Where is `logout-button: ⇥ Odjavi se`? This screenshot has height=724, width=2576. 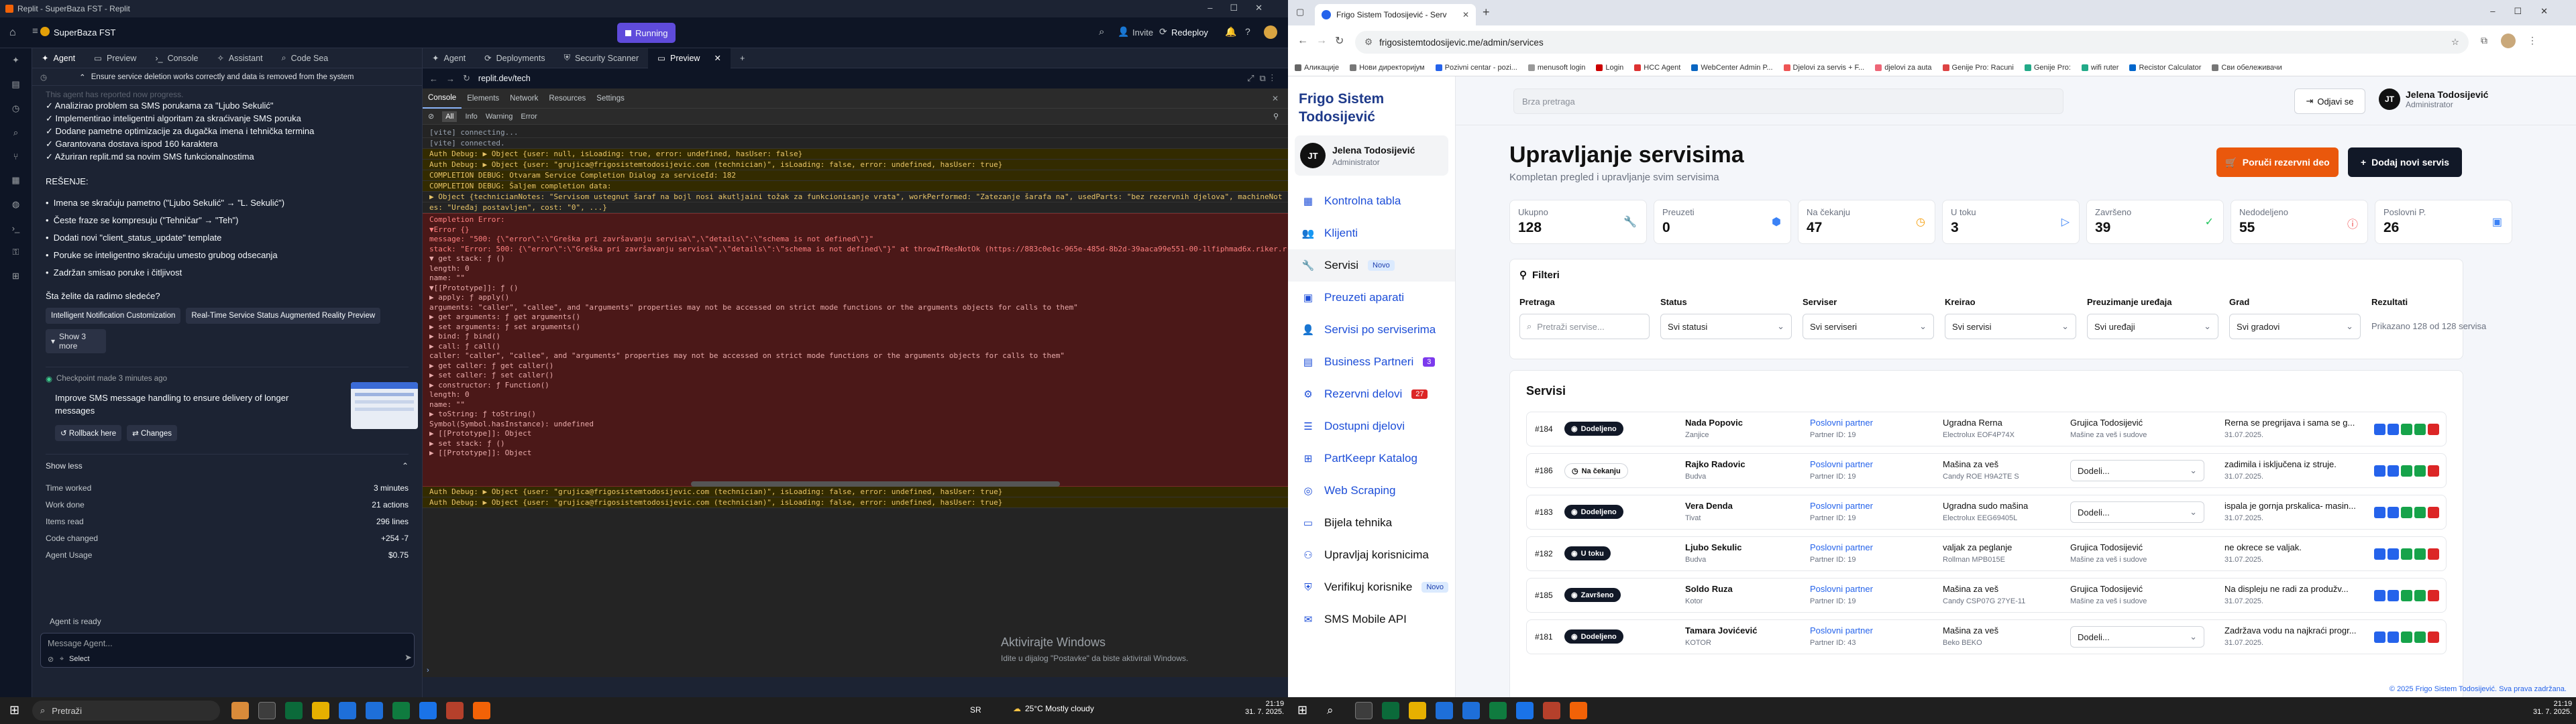 logout-button: ⇥ Odjavi se is located at coordinates (2329, 101).